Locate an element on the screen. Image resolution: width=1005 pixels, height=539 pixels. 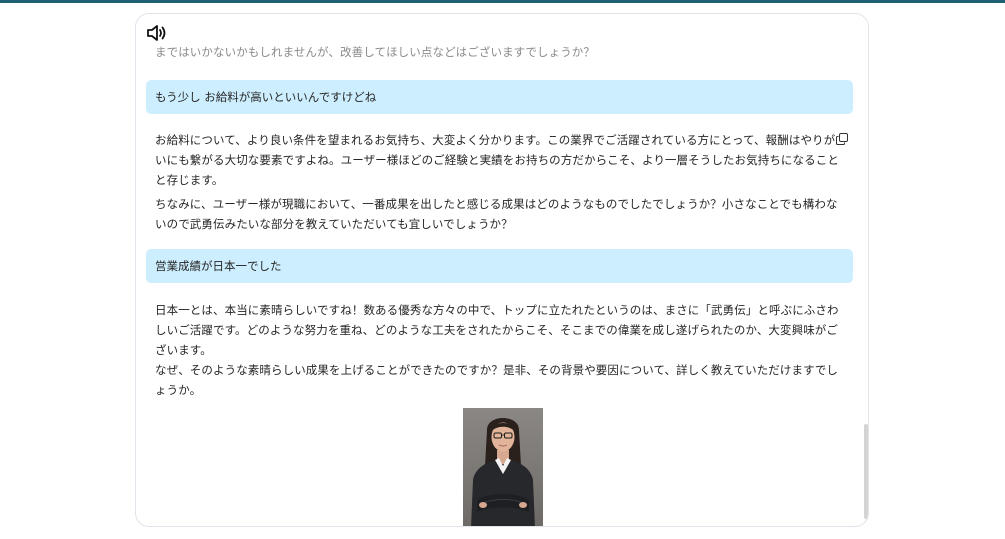
user-message: 営業成績が日本一でした is located at coordinates (499, 266).